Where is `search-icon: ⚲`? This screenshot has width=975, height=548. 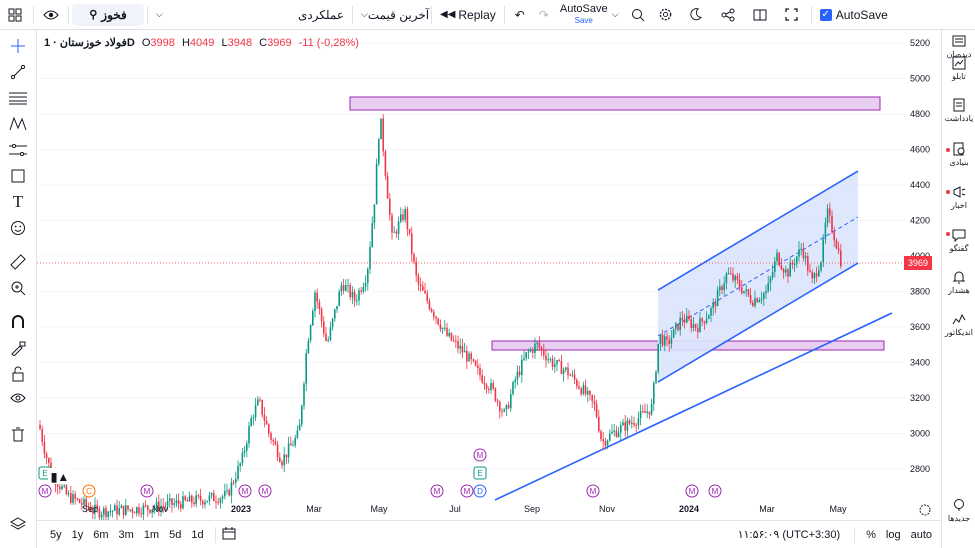
search-icon: ⚲ is located at coordinates (93, 15).